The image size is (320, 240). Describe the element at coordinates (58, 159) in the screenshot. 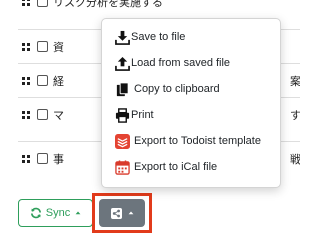

I see `task-text: 事` at that location.